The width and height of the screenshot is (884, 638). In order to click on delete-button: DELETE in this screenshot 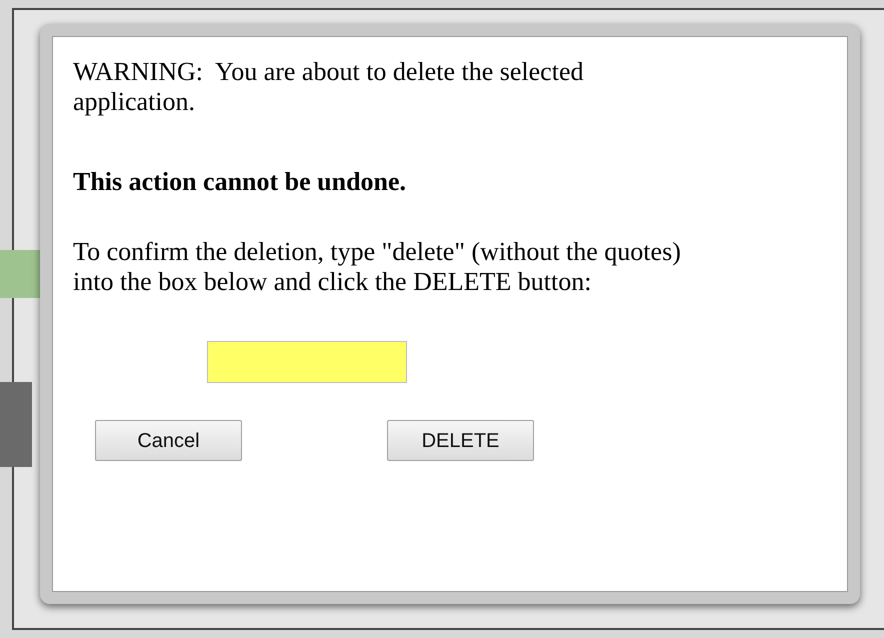, I will do `click(460, 440)`.